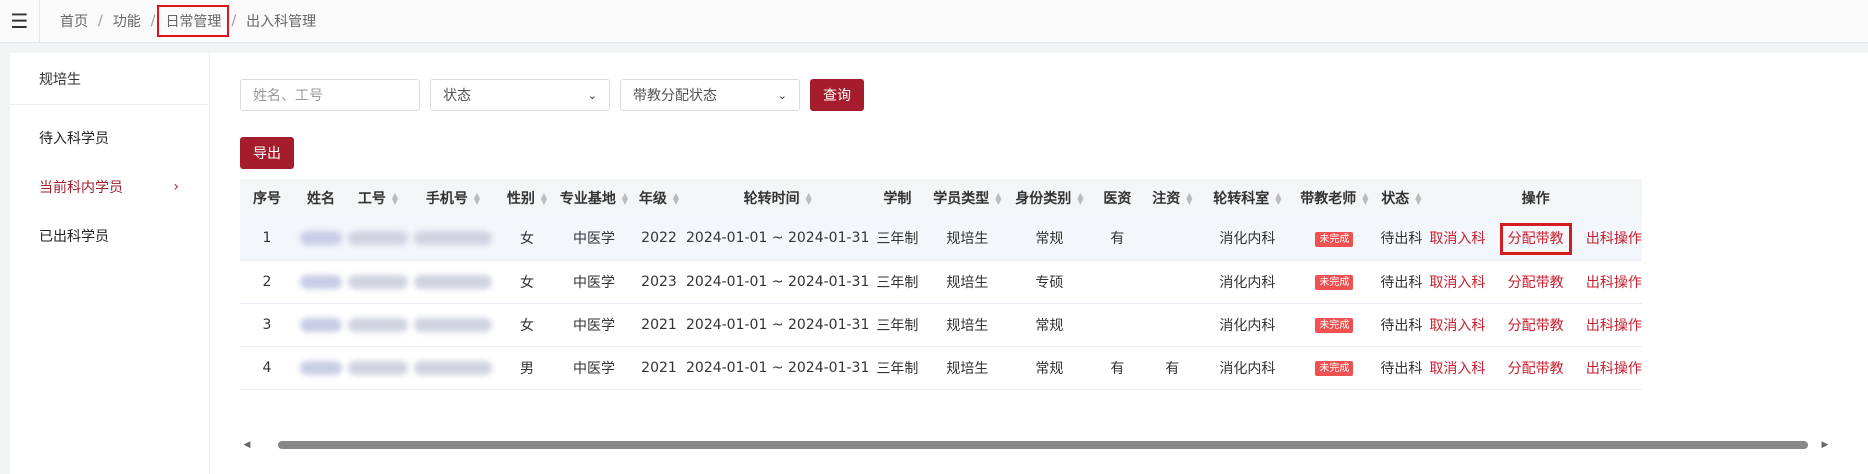 The height and width of the screenshot is (474, 1868). Describe the element at coordinates (1049, 239) in the screenshot. I see `cell-identity: 常规` at that location.